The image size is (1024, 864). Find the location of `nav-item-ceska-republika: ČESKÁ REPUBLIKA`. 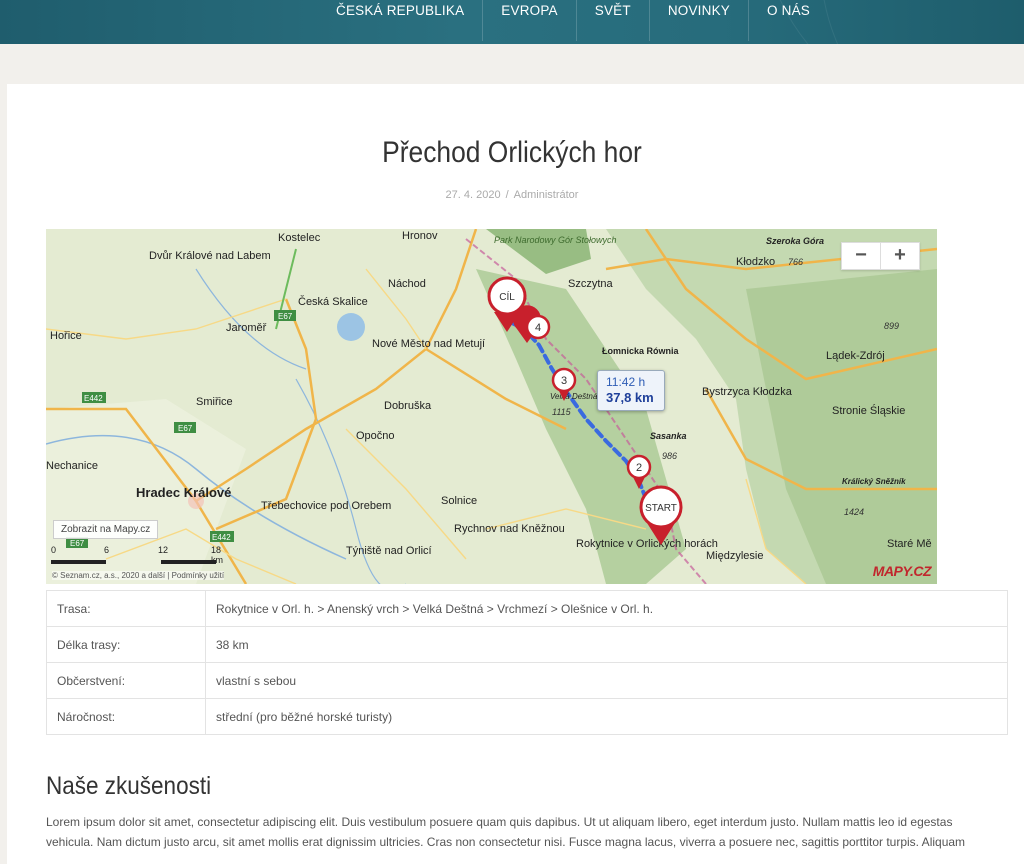

nav-item-ceska-republika: ČESKÁ REPUBLIKA is located at coordinates (401, 20).